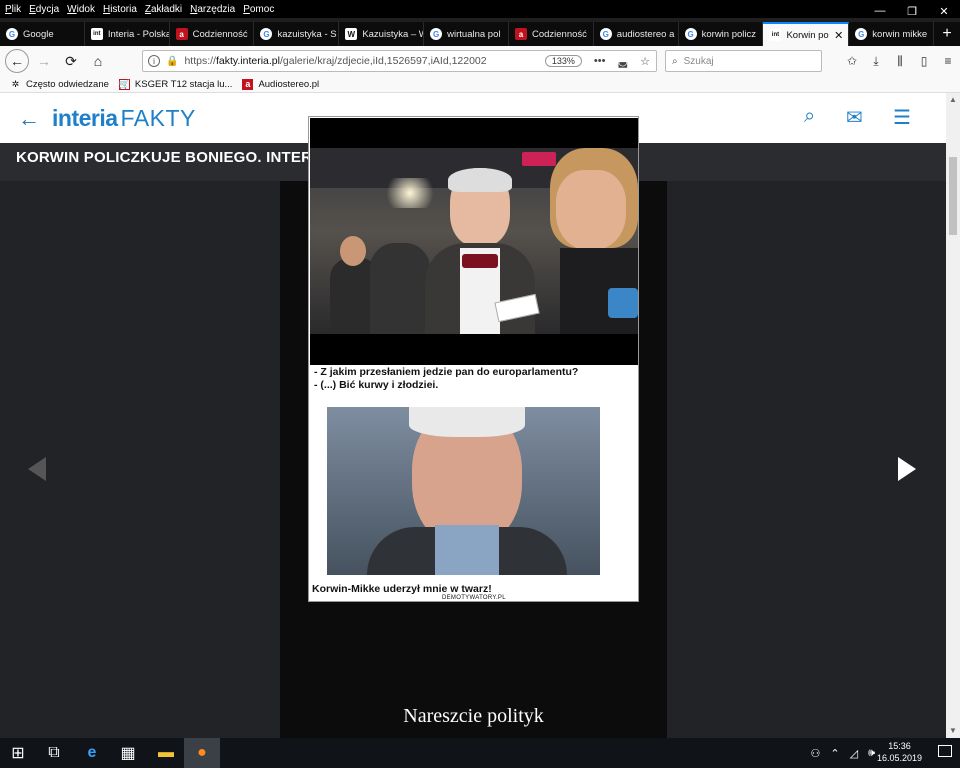 The image size is (960, 768). What do you see at coordinates (120, 9) in the screenshot?
I see `menu-historia: Historia` at bounding box center [120, 9].